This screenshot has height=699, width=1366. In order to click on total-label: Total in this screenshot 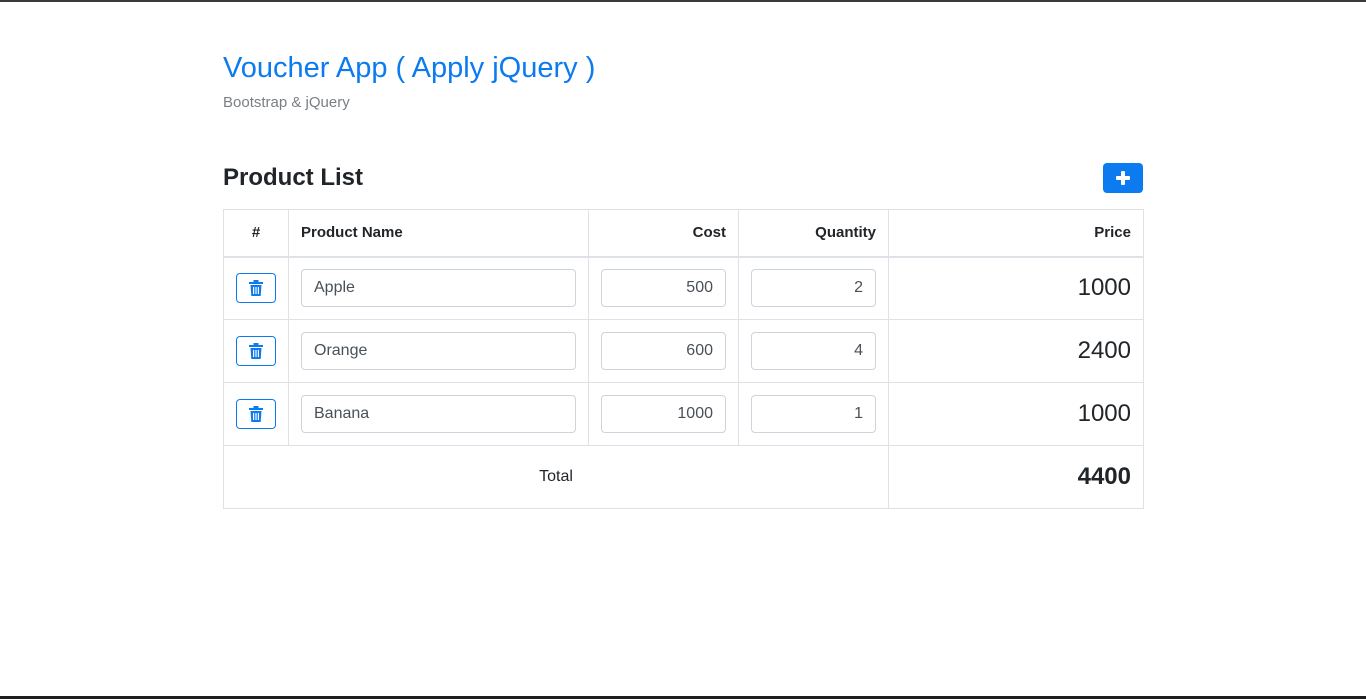, I will do `click(556, 477)`.